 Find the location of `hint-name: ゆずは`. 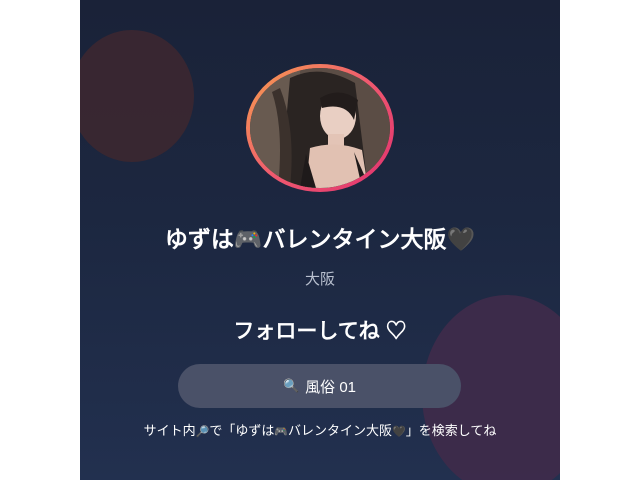

hint-name: ゆずは is located at coordinates (255, 430).